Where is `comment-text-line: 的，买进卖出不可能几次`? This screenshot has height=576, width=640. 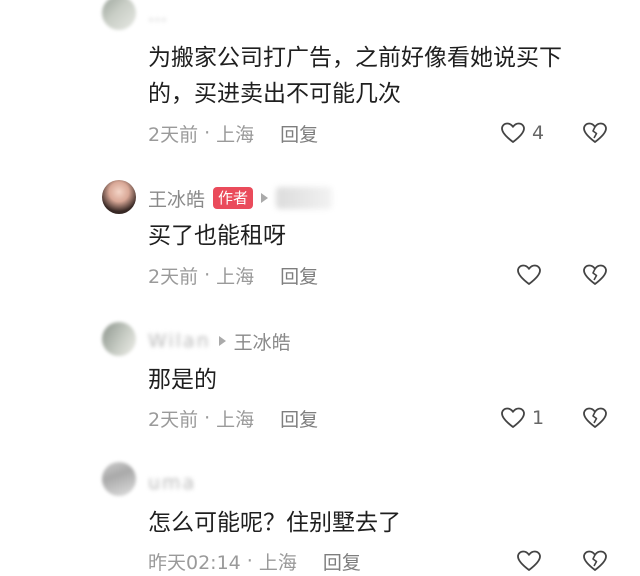
comment-text-line: 的，买进卖出不可能几次 is located at coordinates (274, 94).